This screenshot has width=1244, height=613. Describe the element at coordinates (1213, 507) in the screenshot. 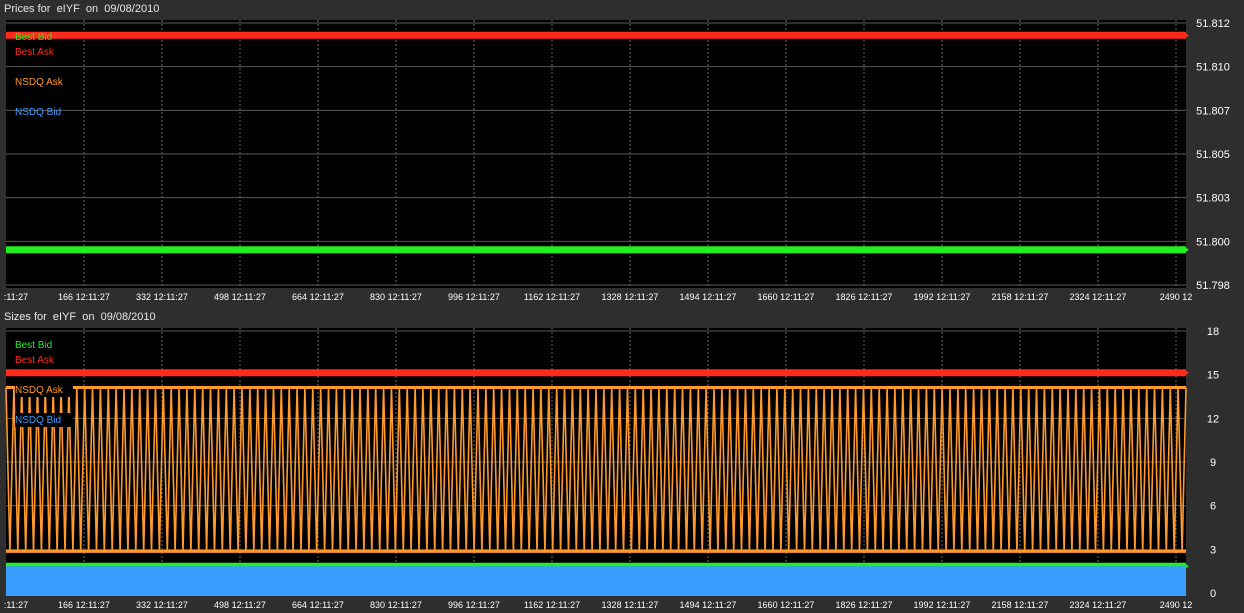

I see `y-tick-label: 6` at that location.